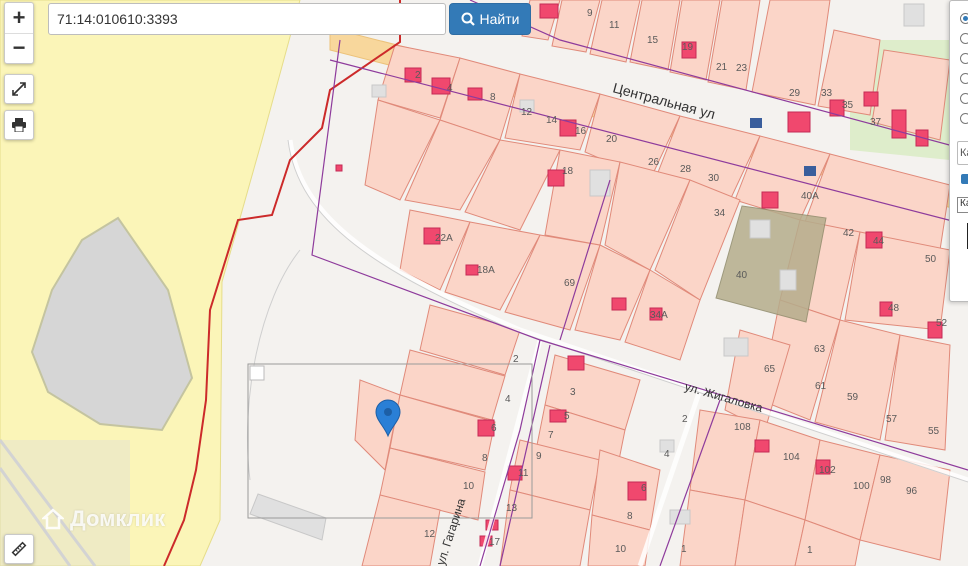 This screenshot has width=968, height=566. I want to click on print-icon, so click(19, 125).